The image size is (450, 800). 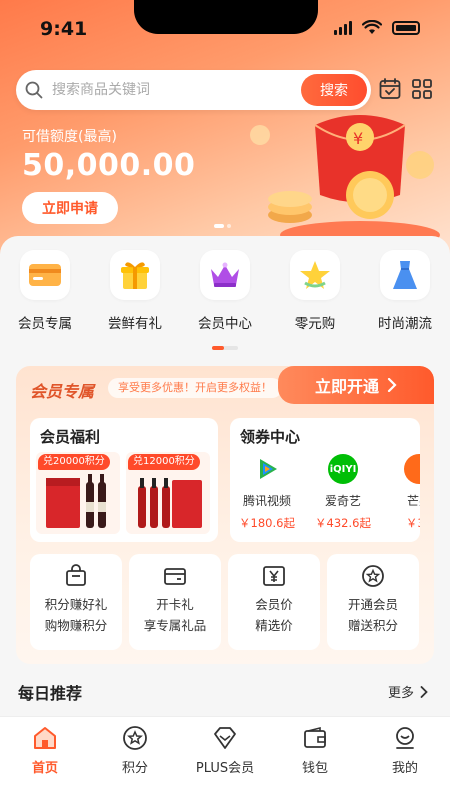 What do you see at coordinates (70, 208) in the screenshot?
I see `apply-now-button: 立即申请` at bounding box center [70, 208].